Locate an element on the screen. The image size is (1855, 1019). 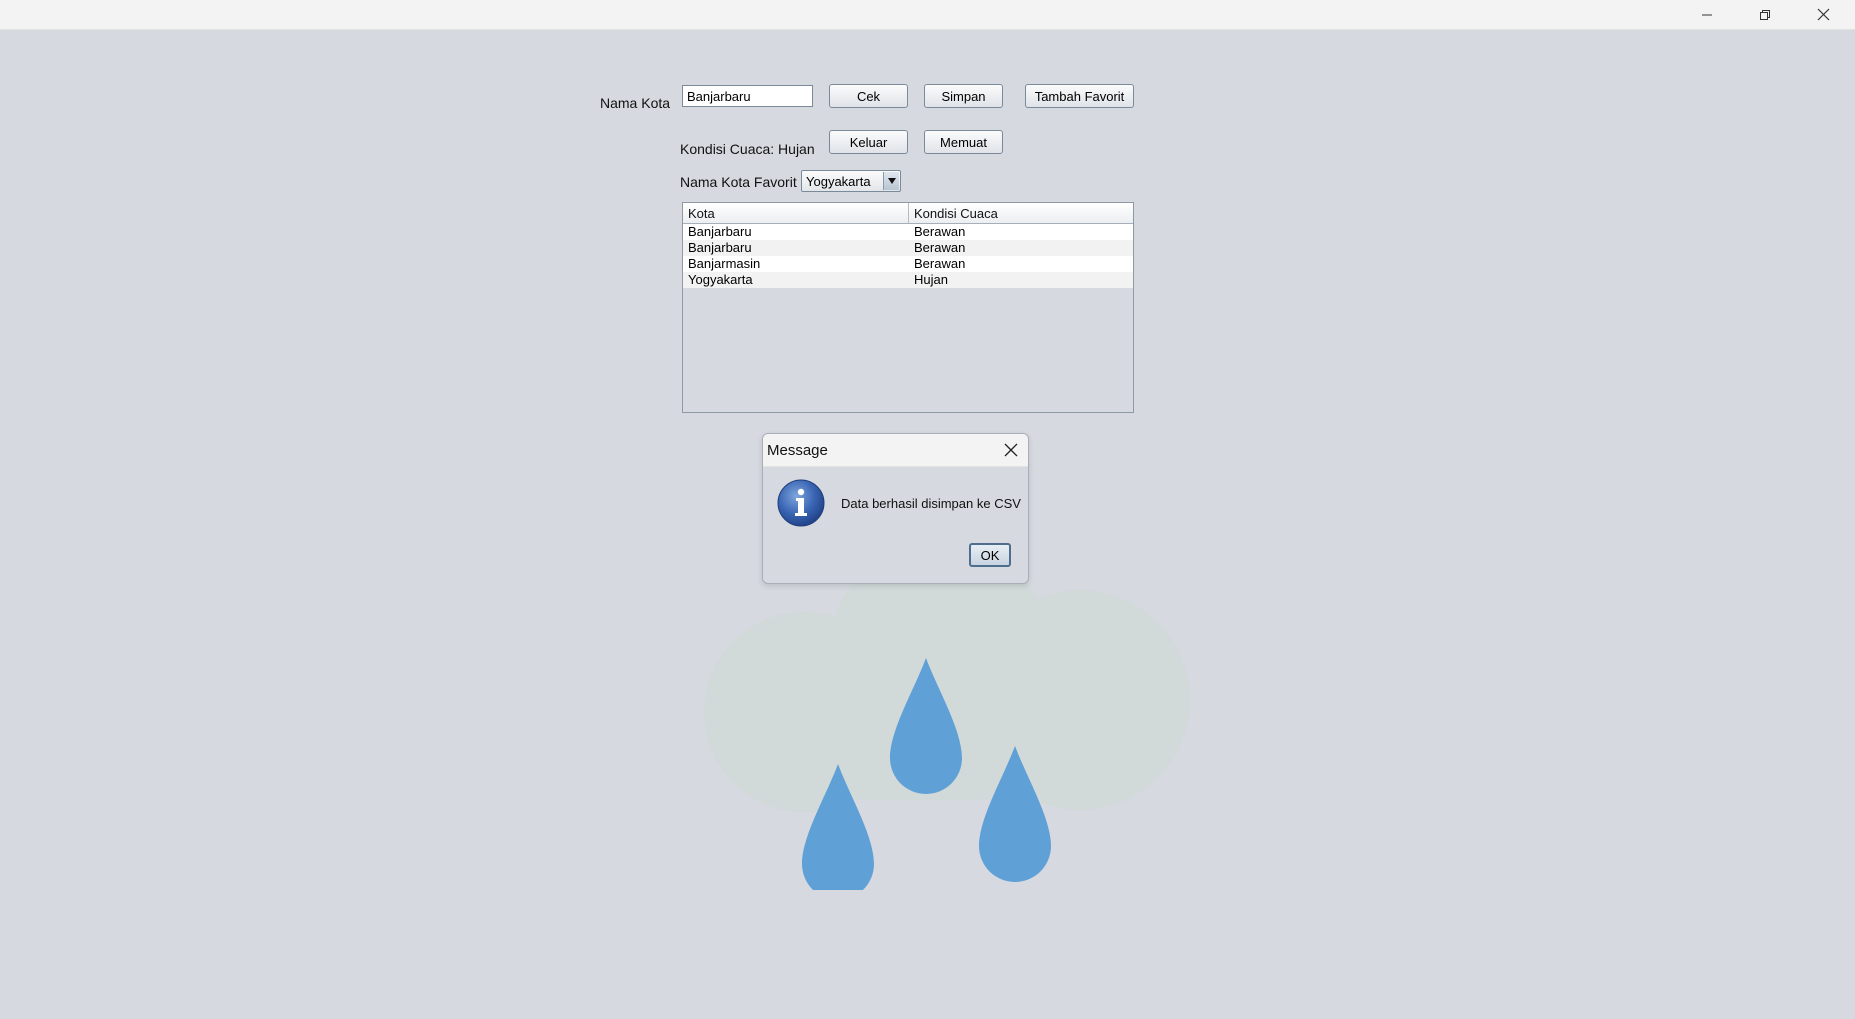
window-titlebar is located at coordinates (927, 15).